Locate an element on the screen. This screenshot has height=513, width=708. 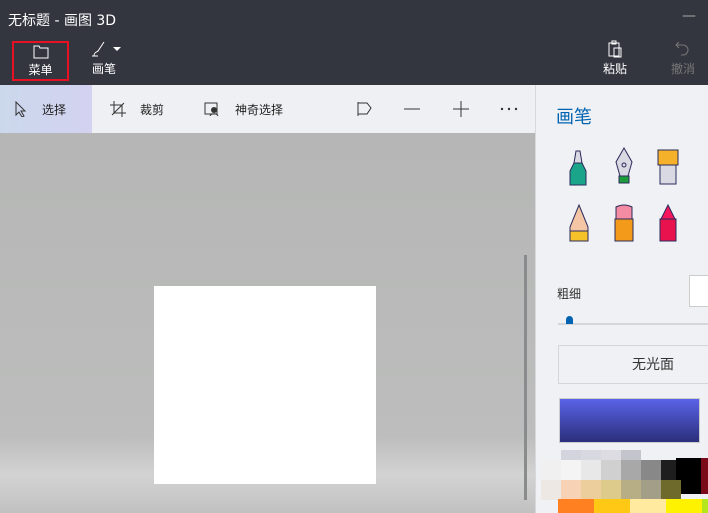
undo-icon is located at coordinates (682, 48).